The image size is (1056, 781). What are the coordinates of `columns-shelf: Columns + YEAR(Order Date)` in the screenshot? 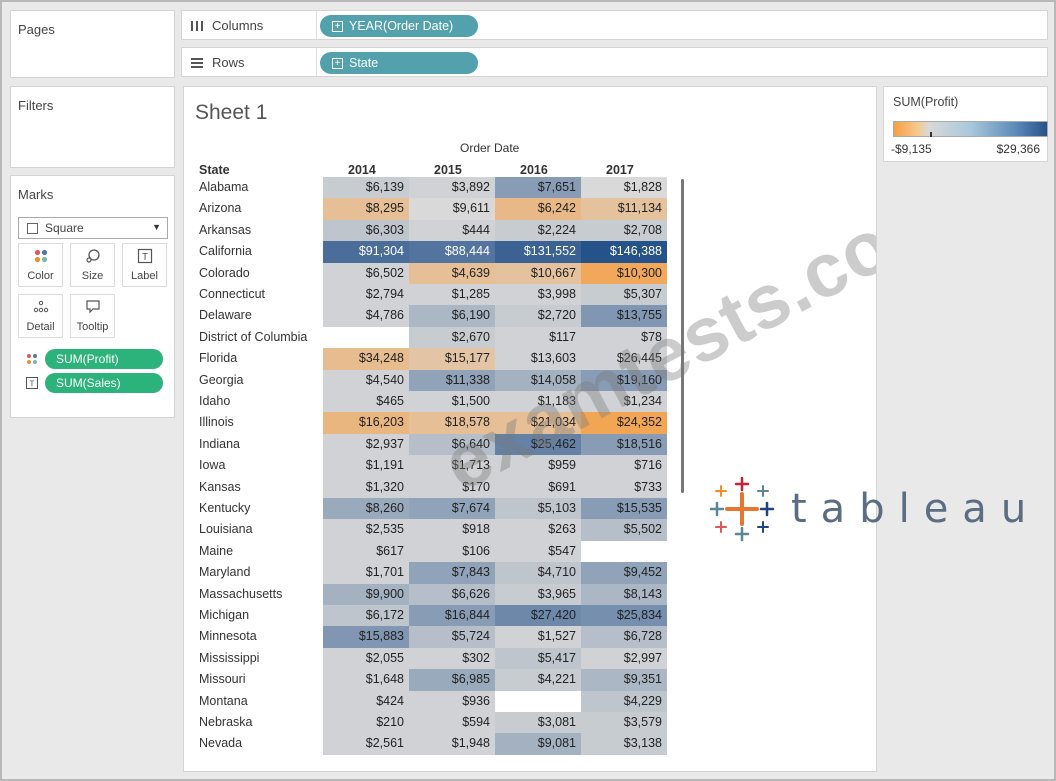 It's located at (614, 25).